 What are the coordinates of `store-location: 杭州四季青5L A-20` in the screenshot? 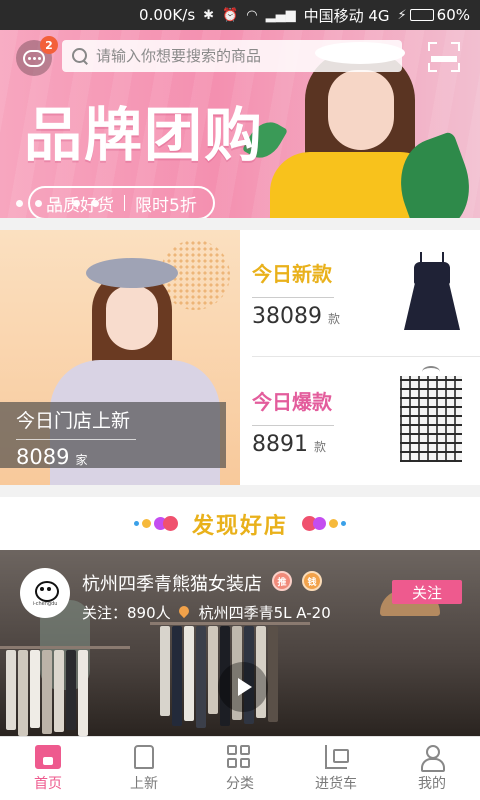 It's located at (264, 613).